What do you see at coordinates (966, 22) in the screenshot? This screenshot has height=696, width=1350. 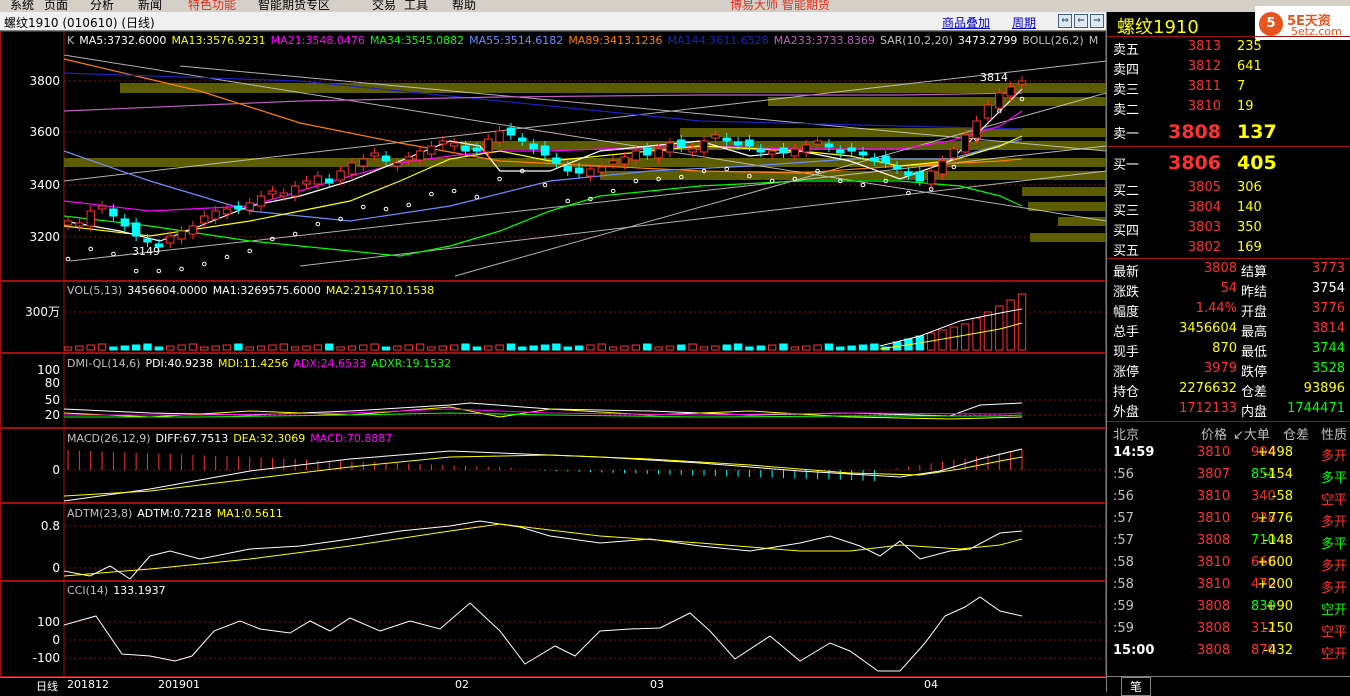 I see `overlay-link: 商品叠加` at bounding box center [966, 22].